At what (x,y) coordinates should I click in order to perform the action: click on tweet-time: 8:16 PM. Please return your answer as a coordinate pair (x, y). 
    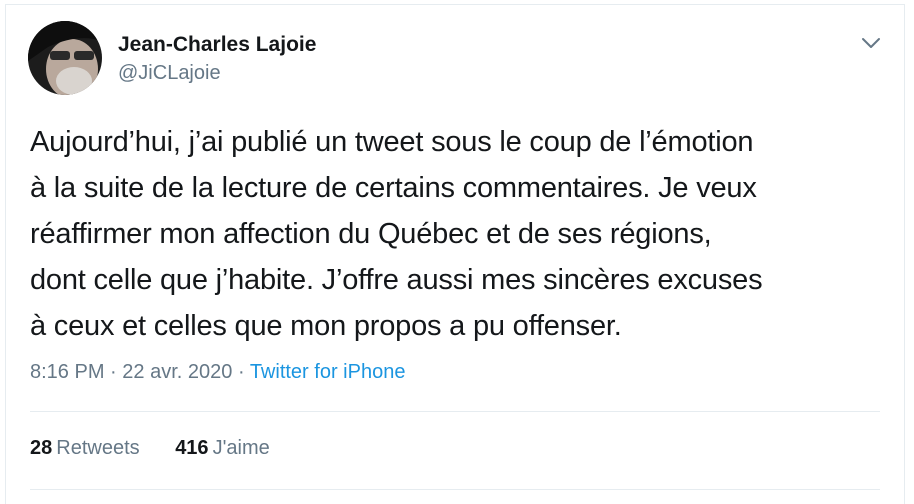
    Looking at the image, I should click on (67, 372).